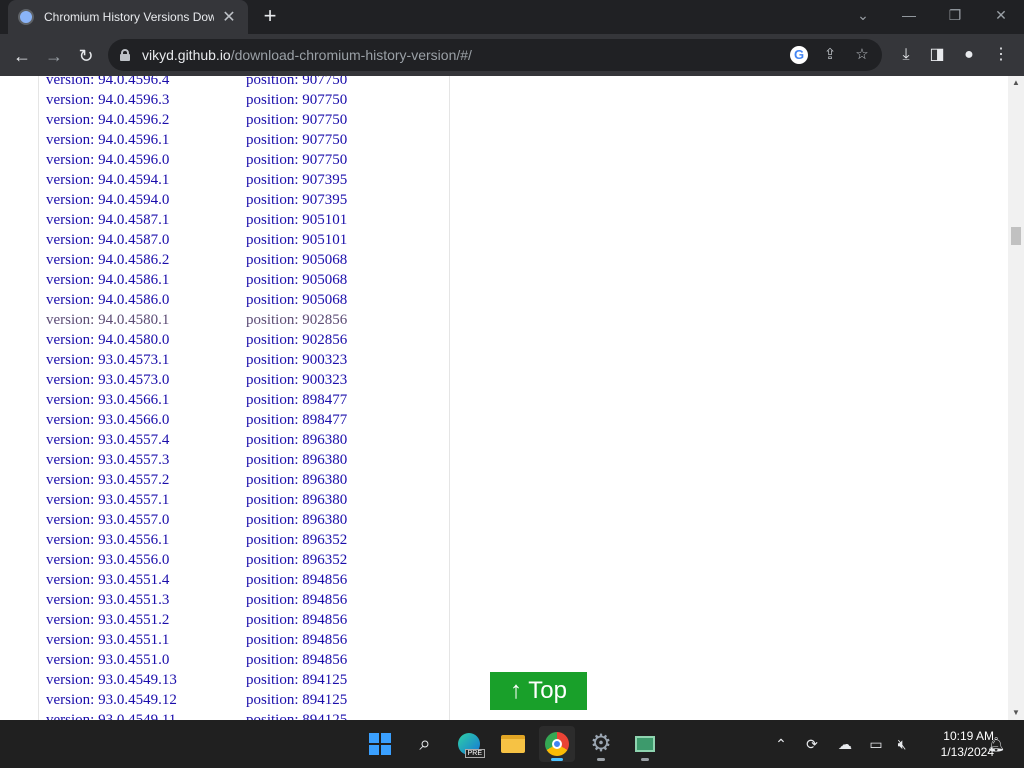  Describe the element at coordinates (557, 744) in the screenshot. I see `chrome-taskbar-icon` at that location.